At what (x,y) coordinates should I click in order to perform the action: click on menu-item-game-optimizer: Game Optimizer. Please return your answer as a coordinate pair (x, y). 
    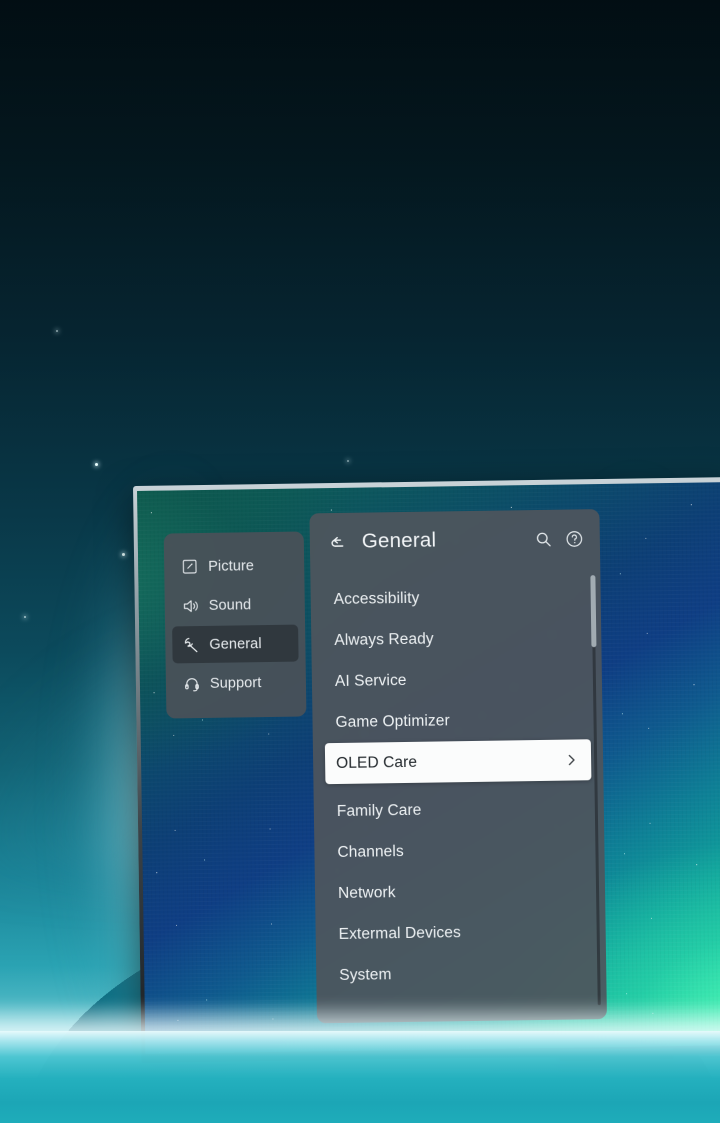
    Looking at the image, I should click on (457, 720).